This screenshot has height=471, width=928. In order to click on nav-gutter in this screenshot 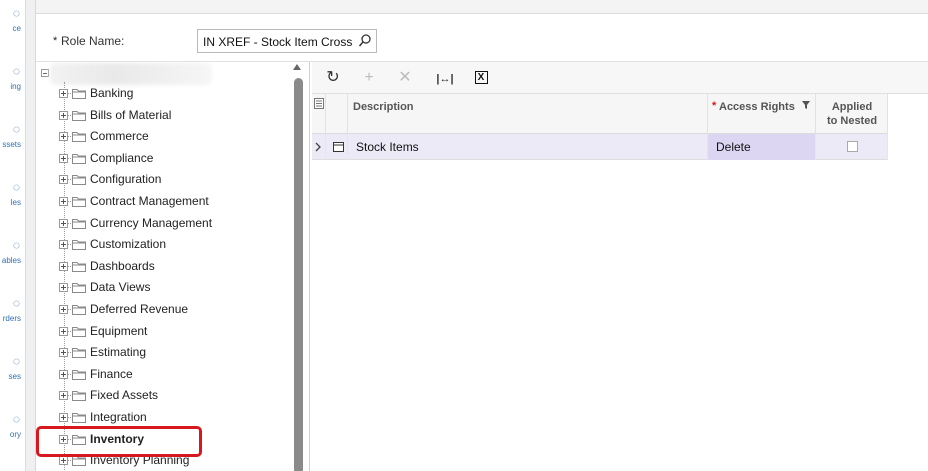, I will do `click(30, 235)`.